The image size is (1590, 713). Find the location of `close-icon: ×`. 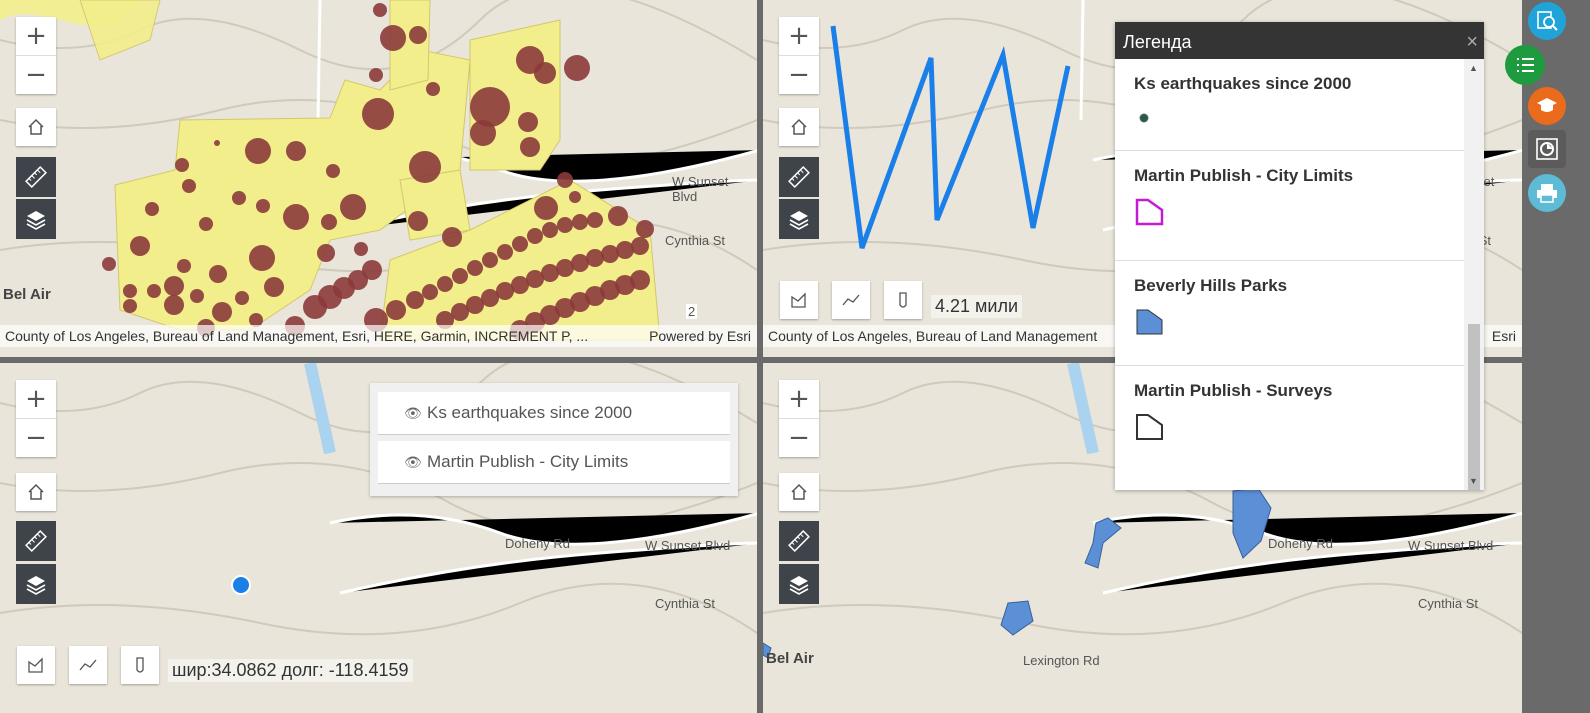

close-icon: × is located at coordinates (1472, 42).